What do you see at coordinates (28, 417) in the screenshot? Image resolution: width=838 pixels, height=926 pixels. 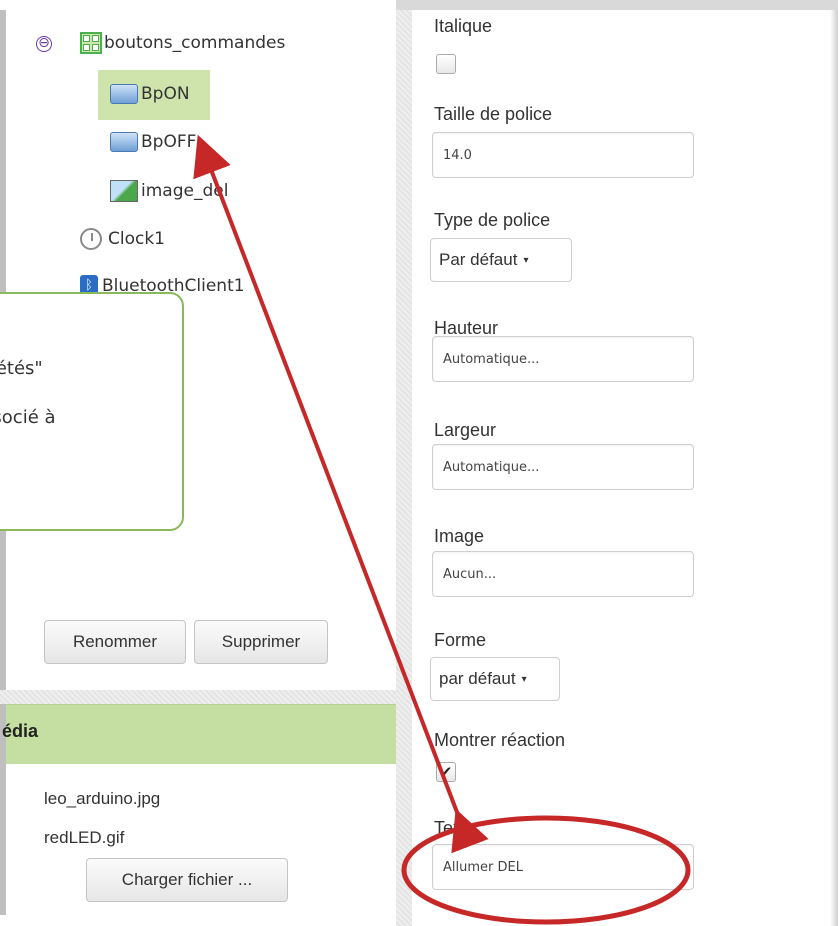 I see `callout-line: associé à` at bounding box center [28, 417].